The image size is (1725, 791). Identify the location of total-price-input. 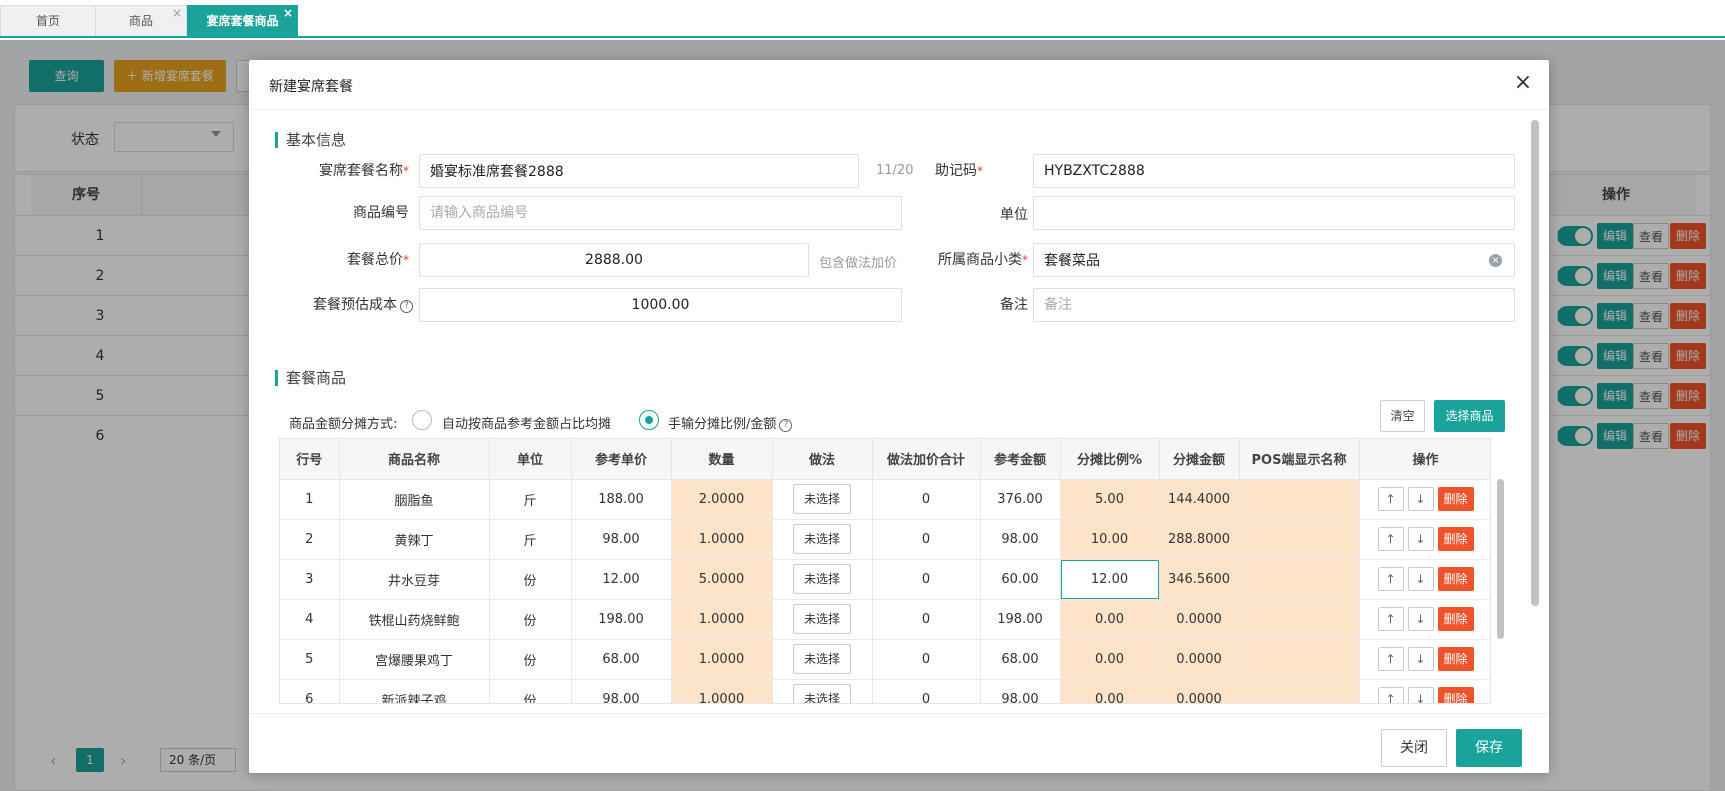
(614, 260).